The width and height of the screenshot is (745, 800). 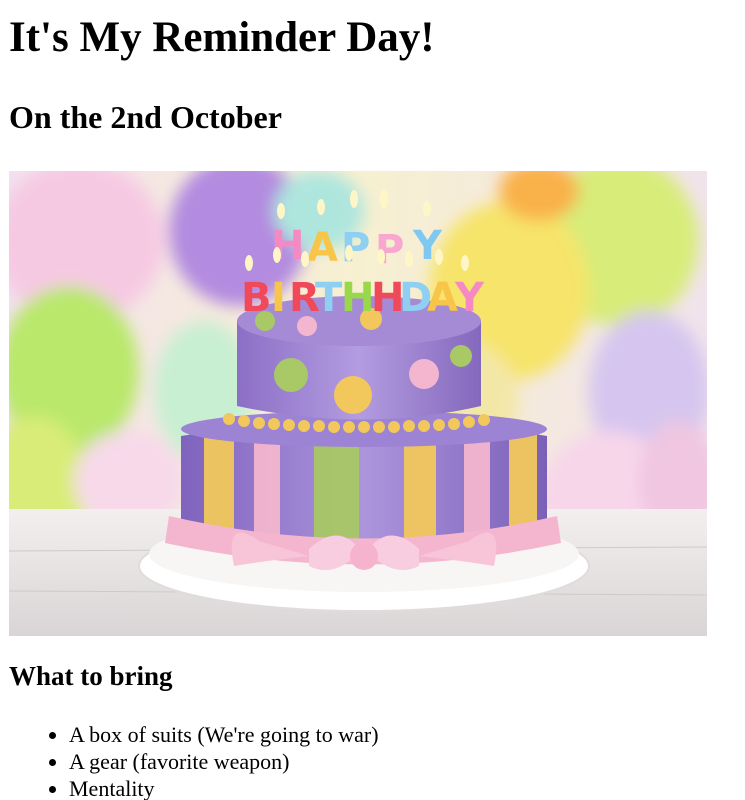 What do you see at coordinates (355, 248) in the screenshot?
I see `svg-text: P` at bounding box center [355, 248].